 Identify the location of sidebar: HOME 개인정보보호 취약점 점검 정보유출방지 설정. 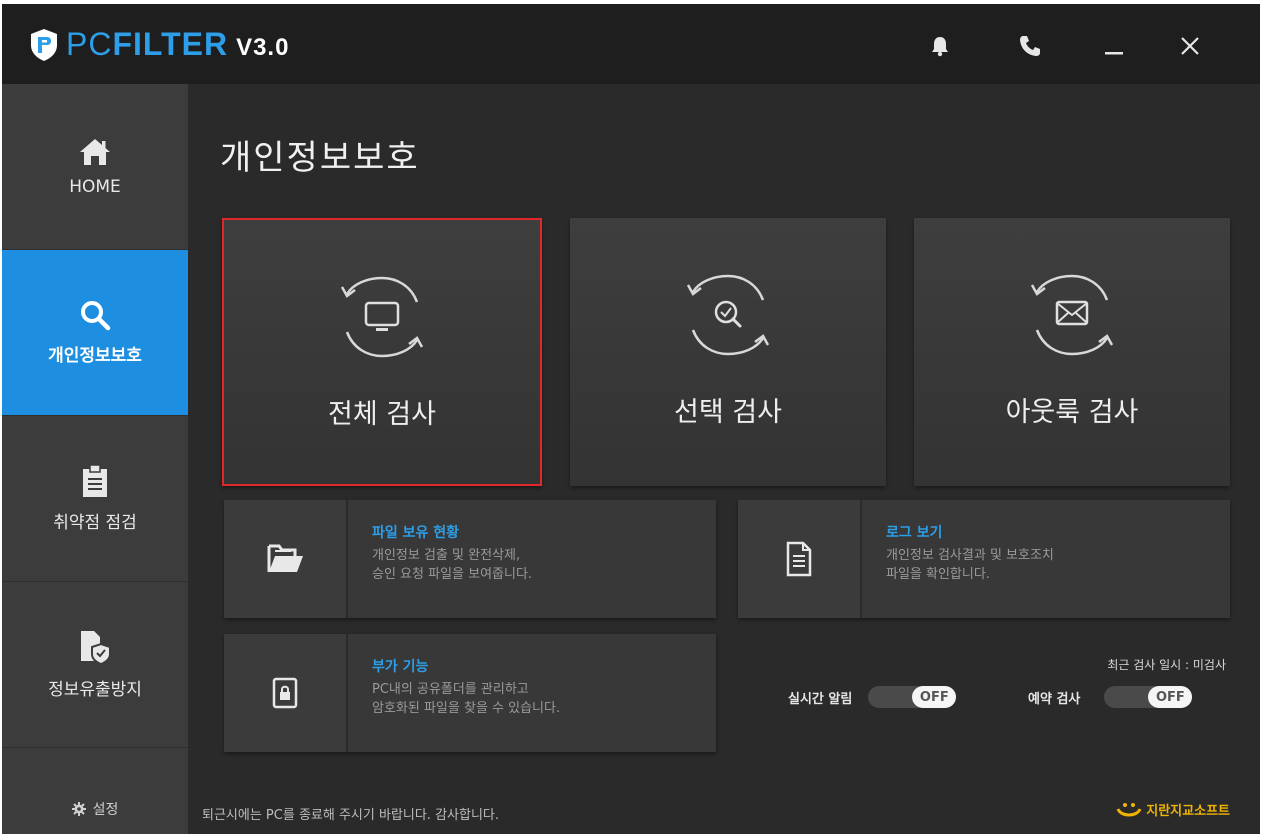
(100, 459).